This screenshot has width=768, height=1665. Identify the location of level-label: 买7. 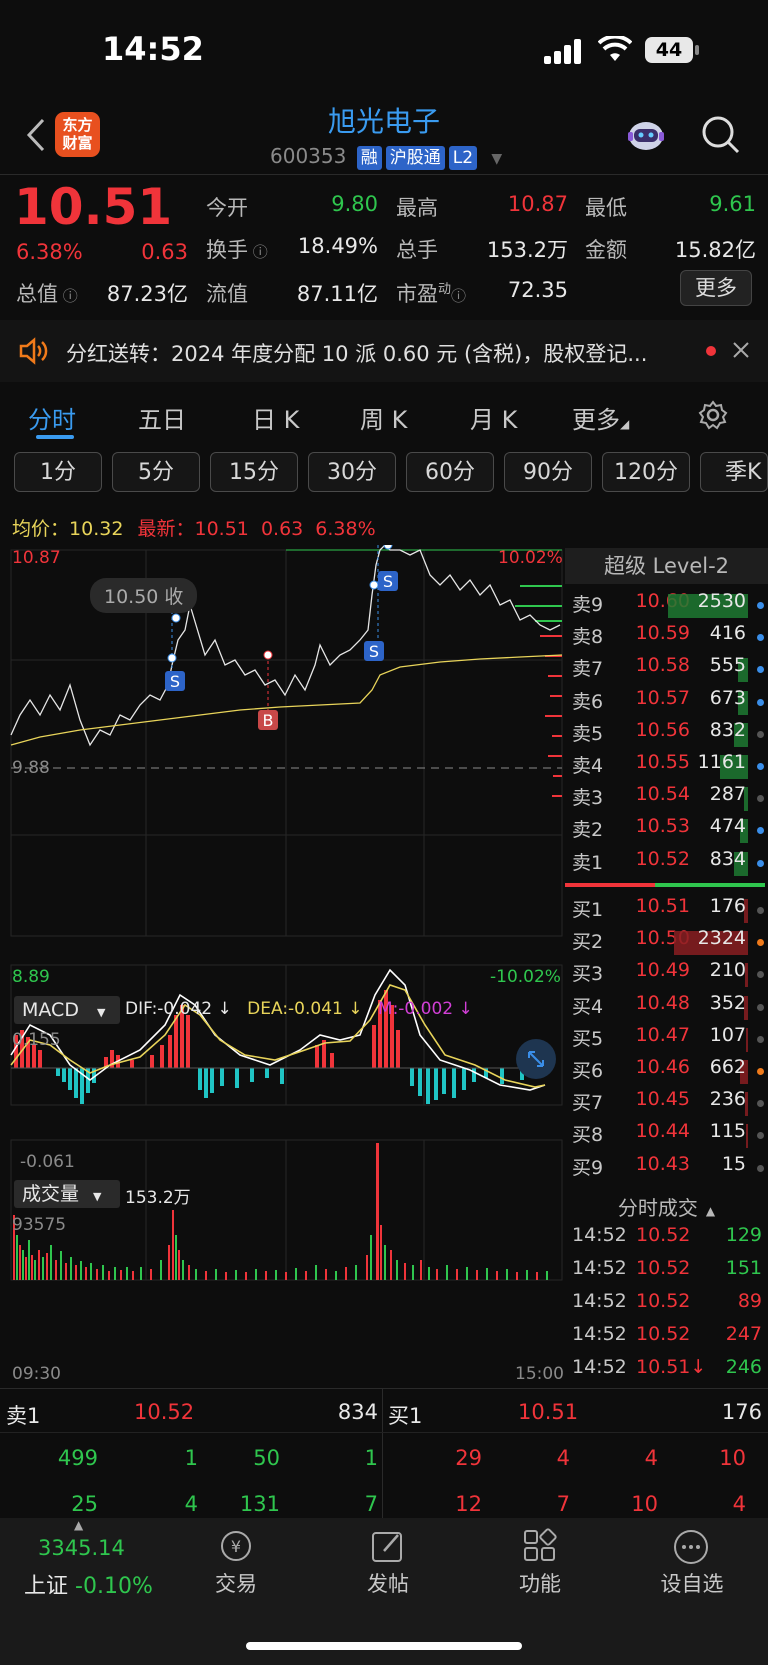
(588, 1103).